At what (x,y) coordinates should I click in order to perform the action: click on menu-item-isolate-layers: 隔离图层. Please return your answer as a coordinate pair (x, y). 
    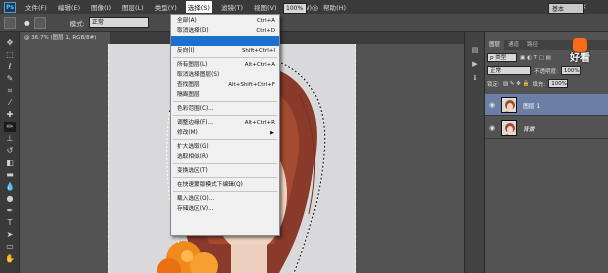
    Looking at the image, I should click on (225, 95).